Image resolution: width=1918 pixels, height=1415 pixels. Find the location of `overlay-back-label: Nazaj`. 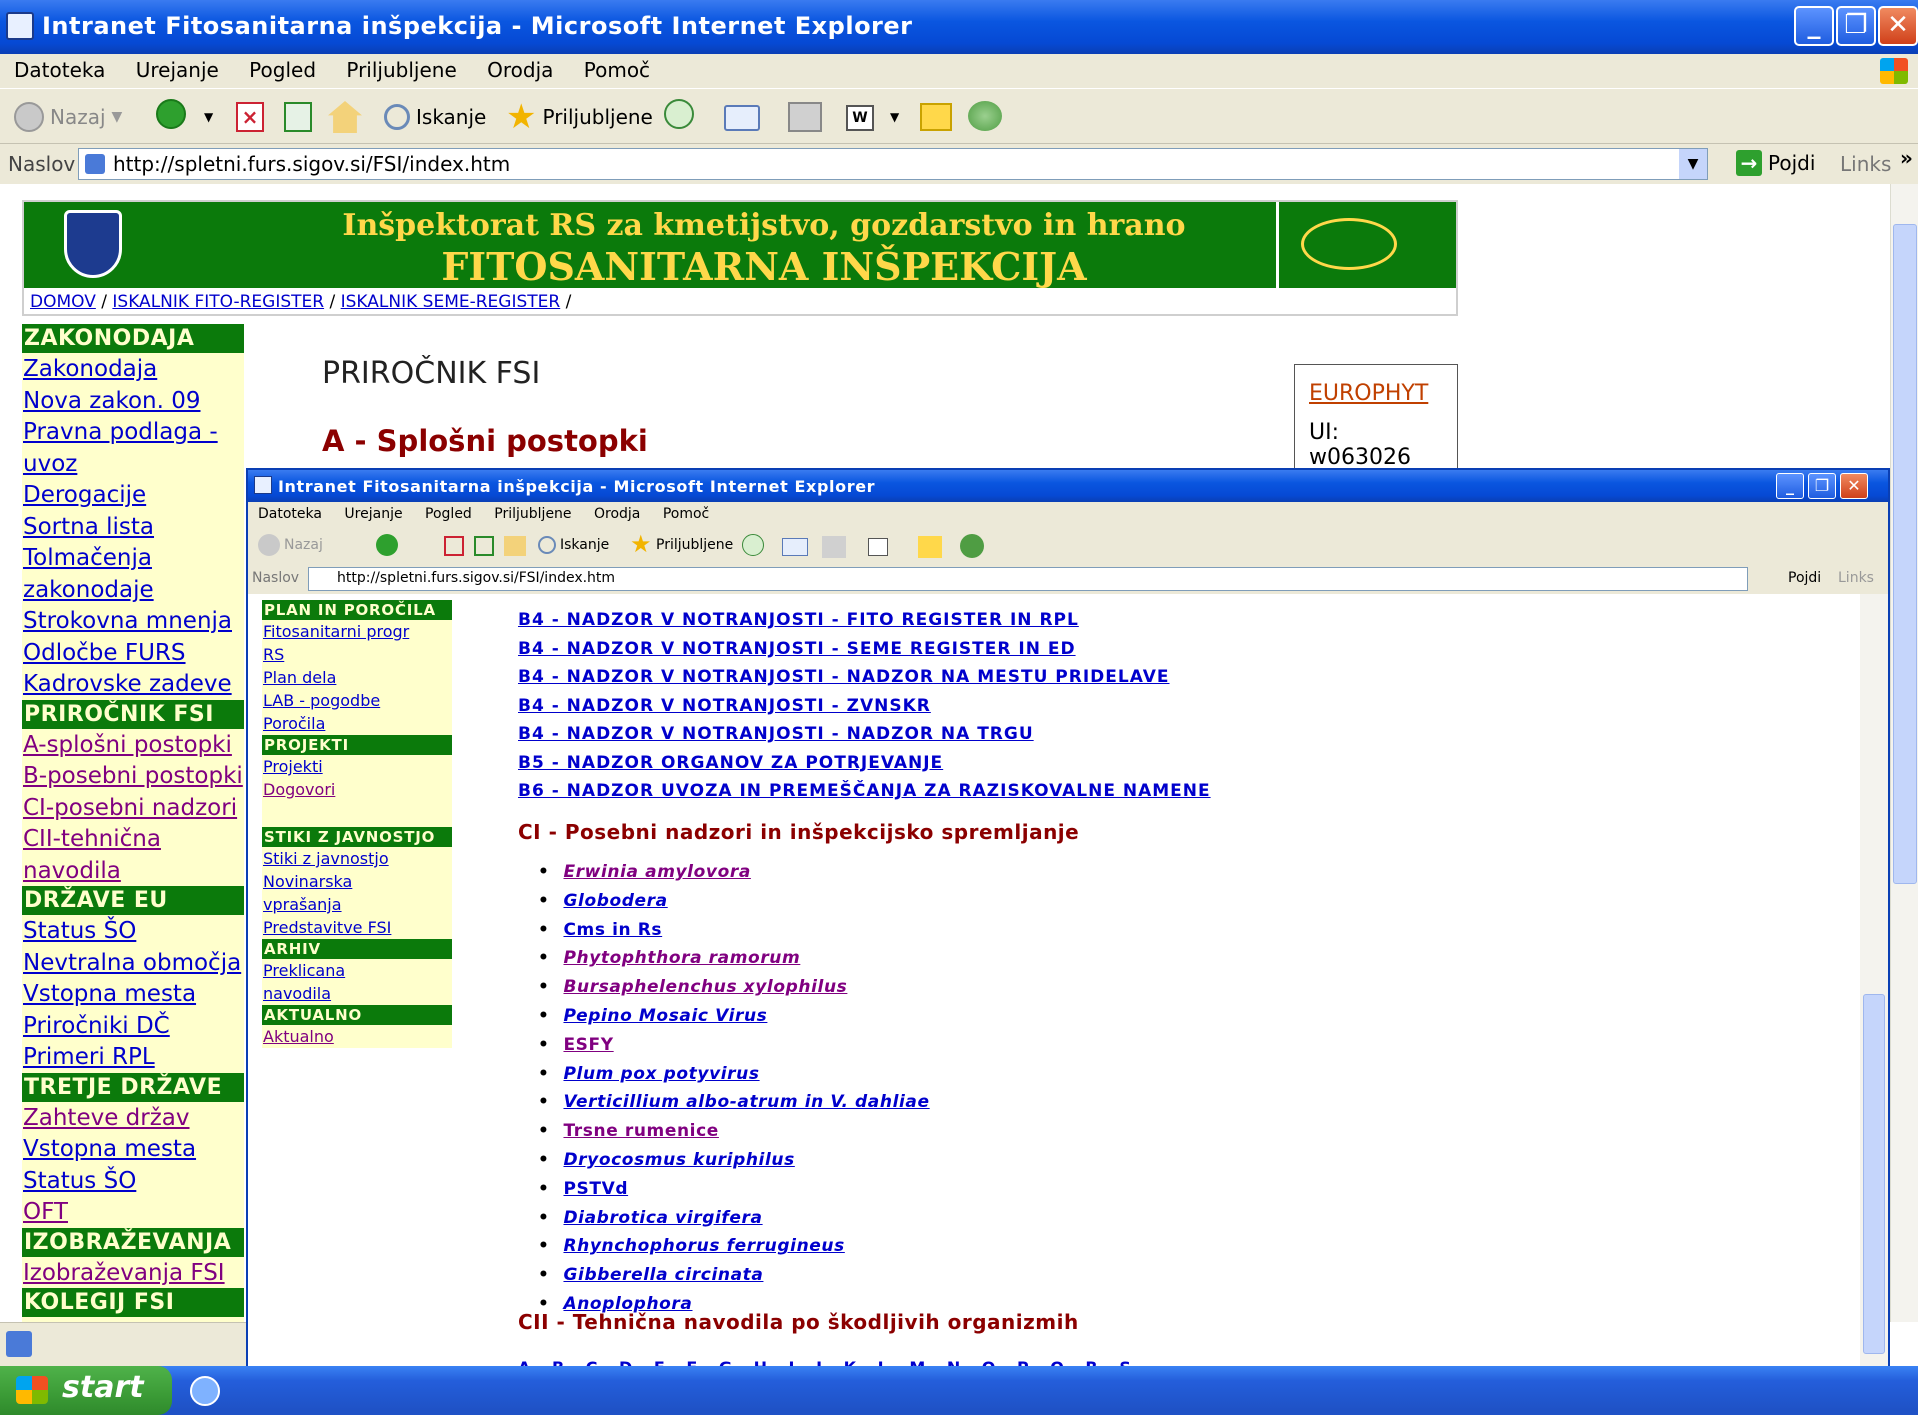

overlay-back-label: Nazaj is located at coordinates (303, 545).